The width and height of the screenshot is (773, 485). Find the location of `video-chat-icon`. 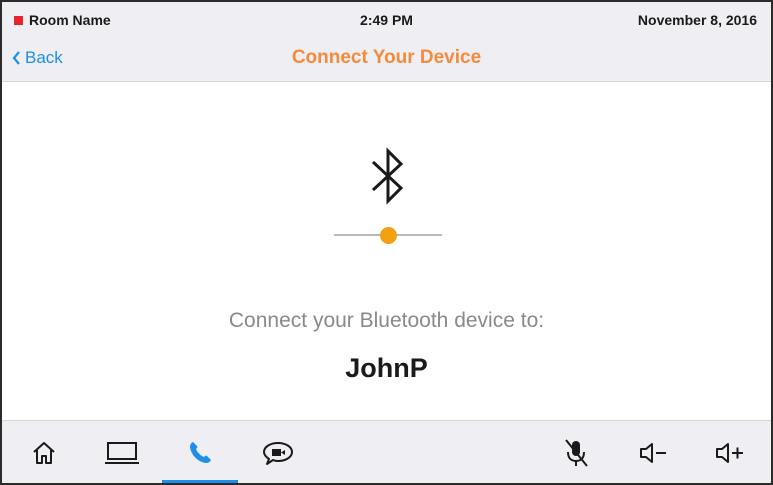

video-chat-icon is located at coordinates (278, 453).